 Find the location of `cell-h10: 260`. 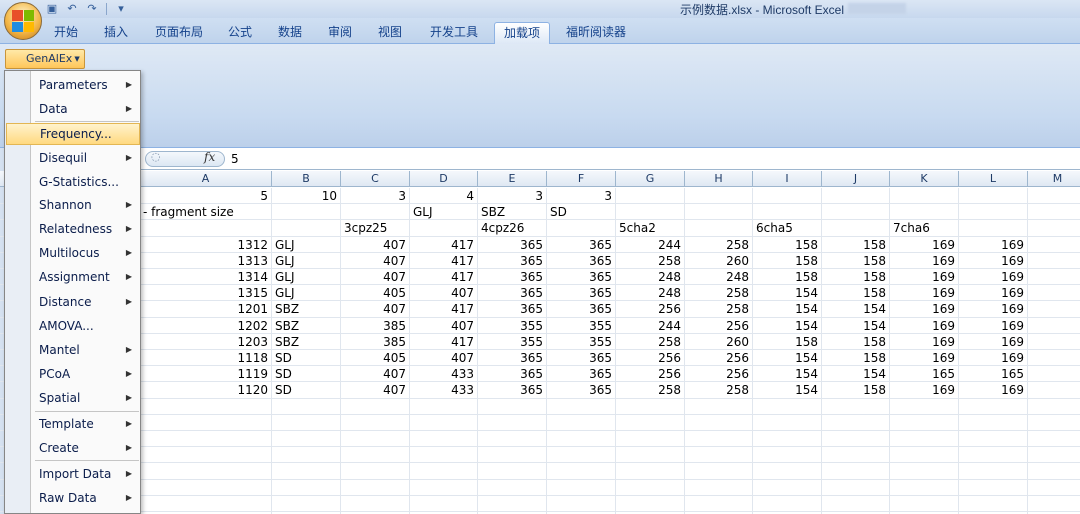

cell-h10: 260 is located at coordinates (719, 341).